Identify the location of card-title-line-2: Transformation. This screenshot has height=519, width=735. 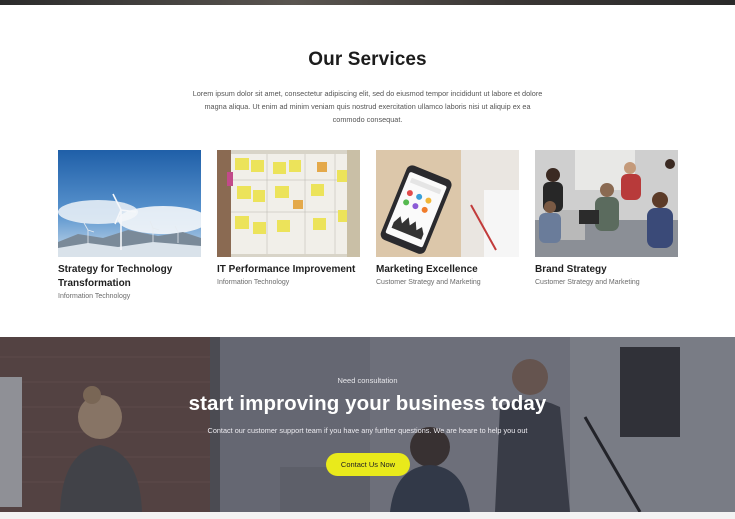
(94, 283).